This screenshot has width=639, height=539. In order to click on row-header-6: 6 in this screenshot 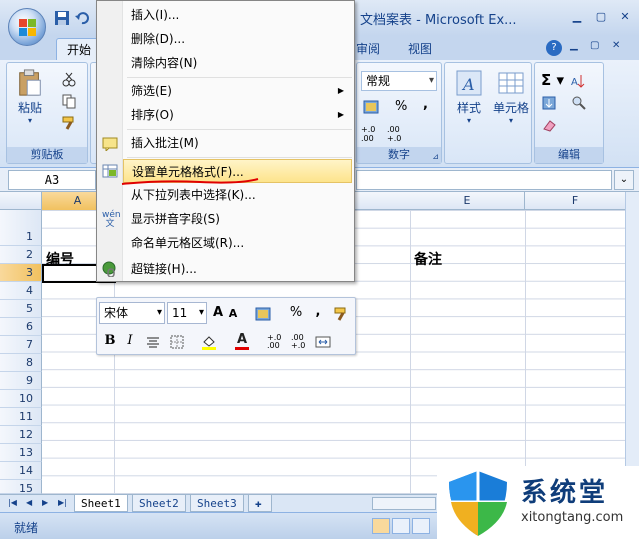, I will do `click(21, 327)`.